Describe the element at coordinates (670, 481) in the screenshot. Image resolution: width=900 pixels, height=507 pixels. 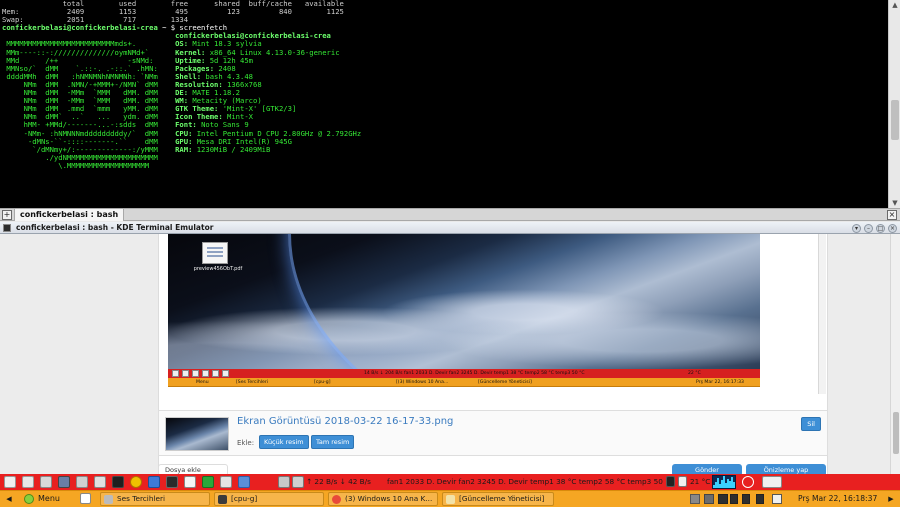
I see `lock-icon` at that location.